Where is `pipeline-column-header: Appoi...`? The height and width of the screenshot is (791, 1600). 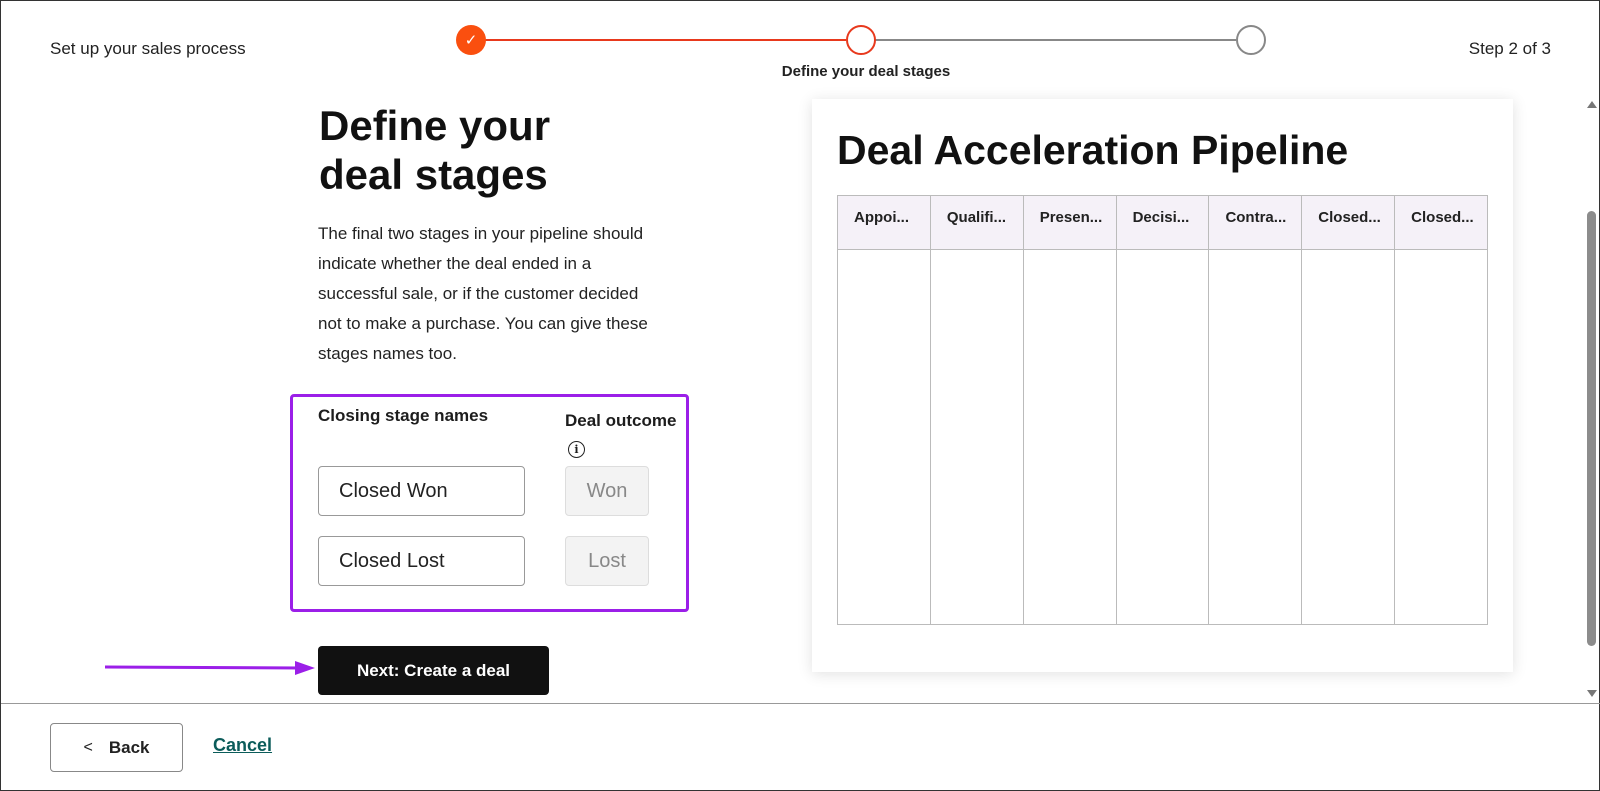 pipeline-column-header: Appoi... is located at coordinates (884, 223).